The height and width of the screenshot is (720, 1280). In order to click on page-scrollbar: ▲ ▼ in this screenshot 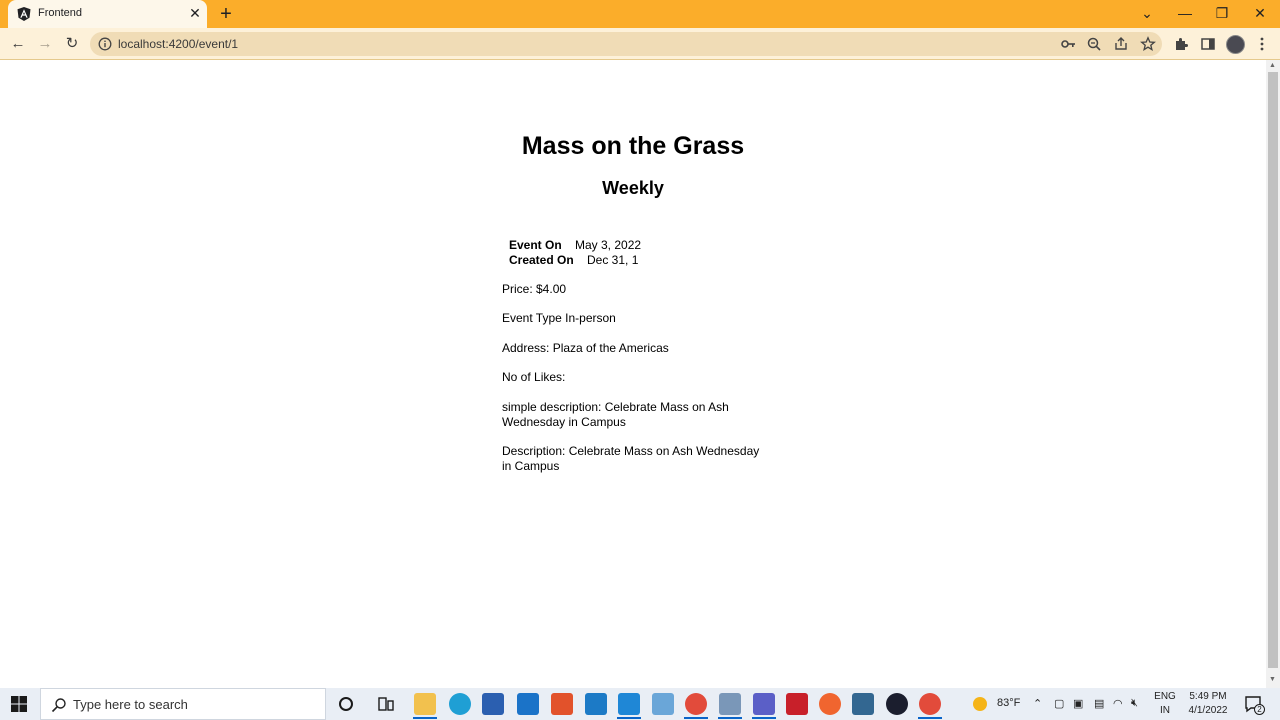, I will do `click(1273, 374)`.